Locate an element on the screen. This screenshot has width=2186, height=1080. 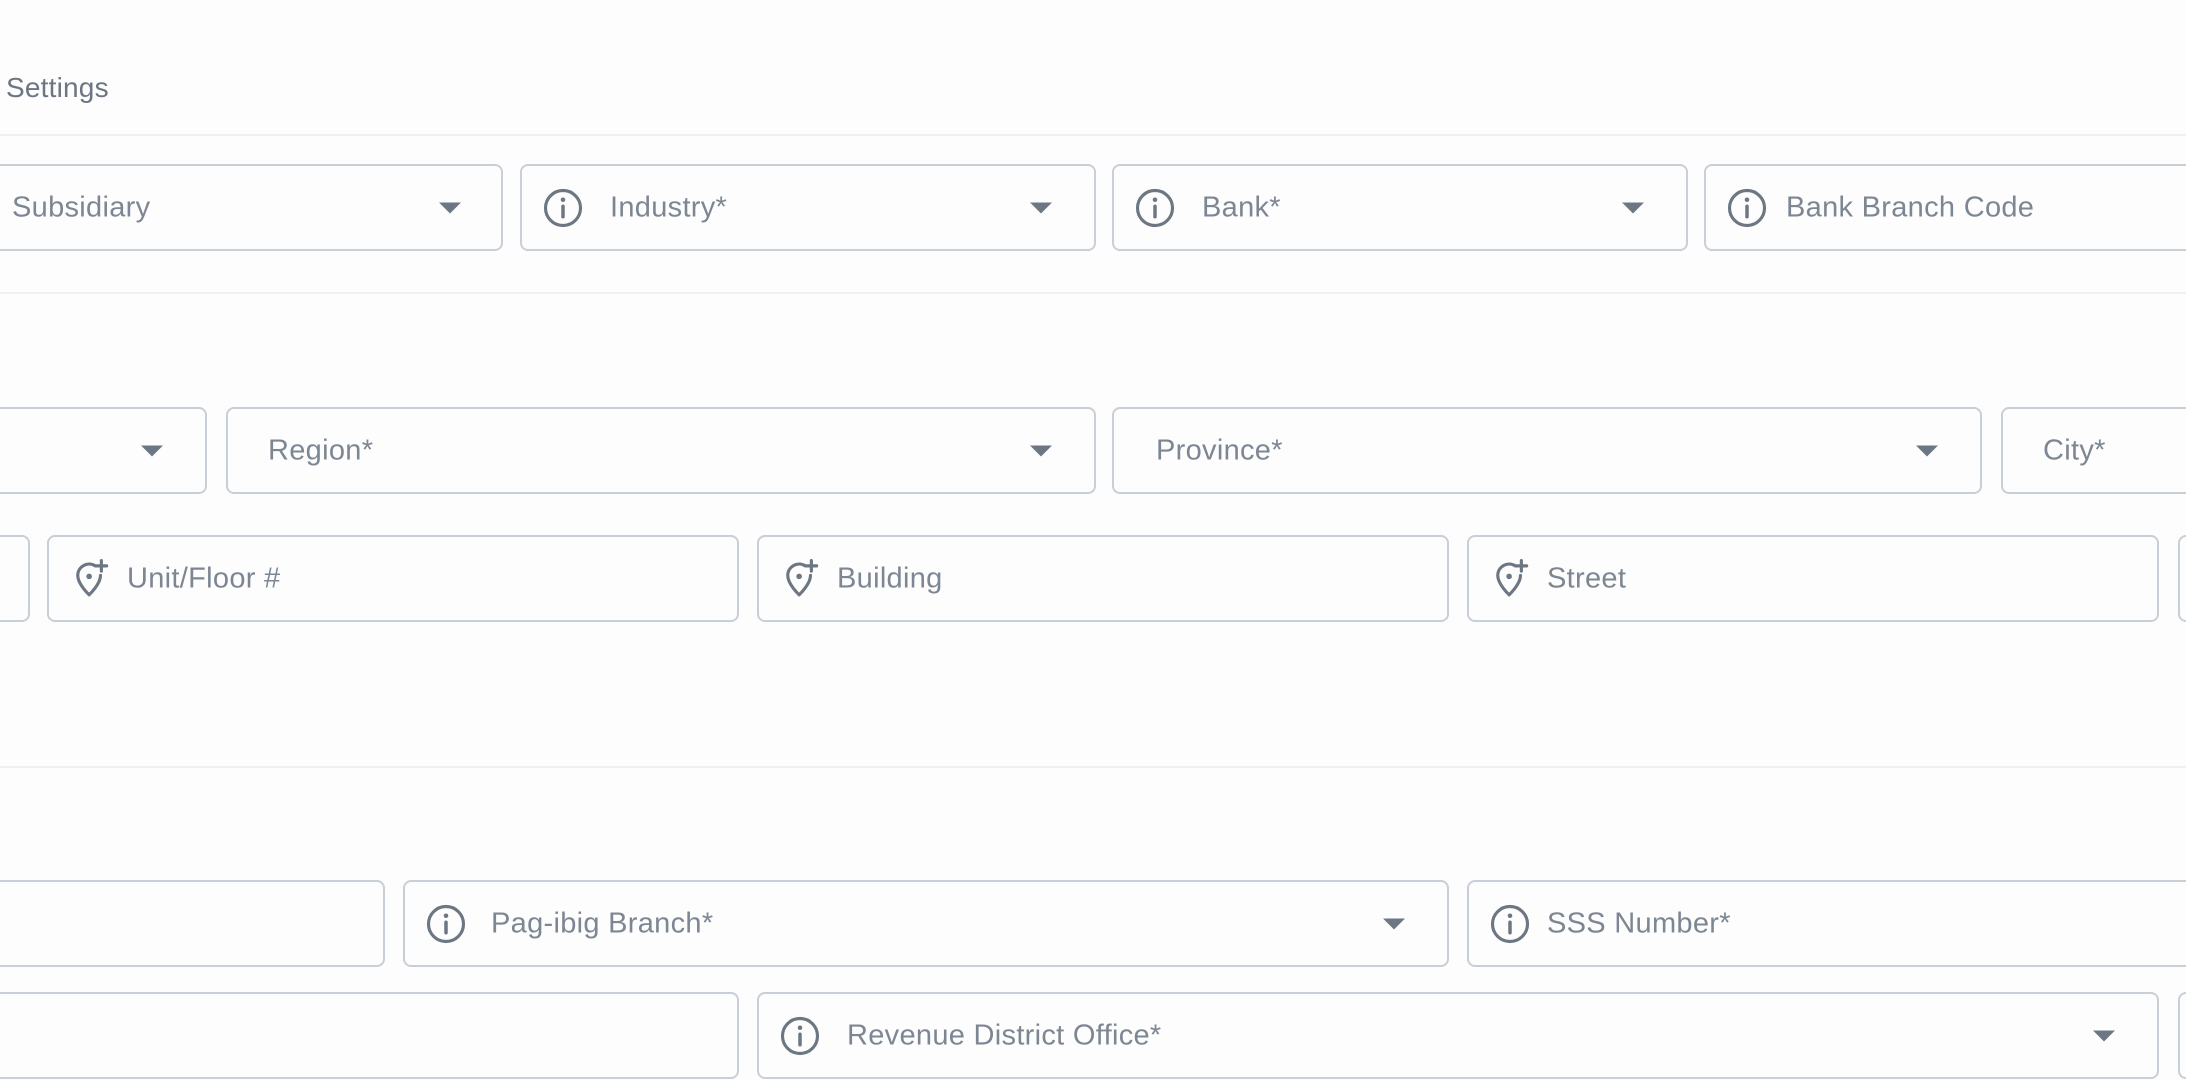
city-select: City* is located at coordinates (2093, 450).